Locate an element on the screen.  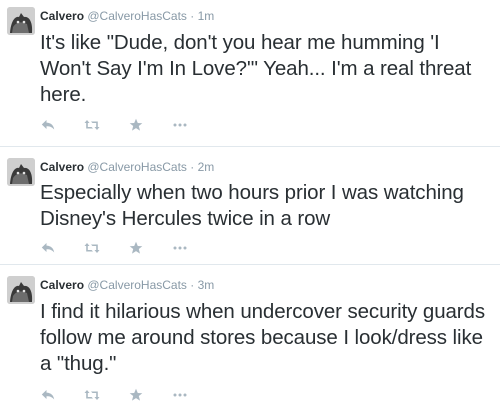
timestamp: 3m is located at coordinates (206, 285).